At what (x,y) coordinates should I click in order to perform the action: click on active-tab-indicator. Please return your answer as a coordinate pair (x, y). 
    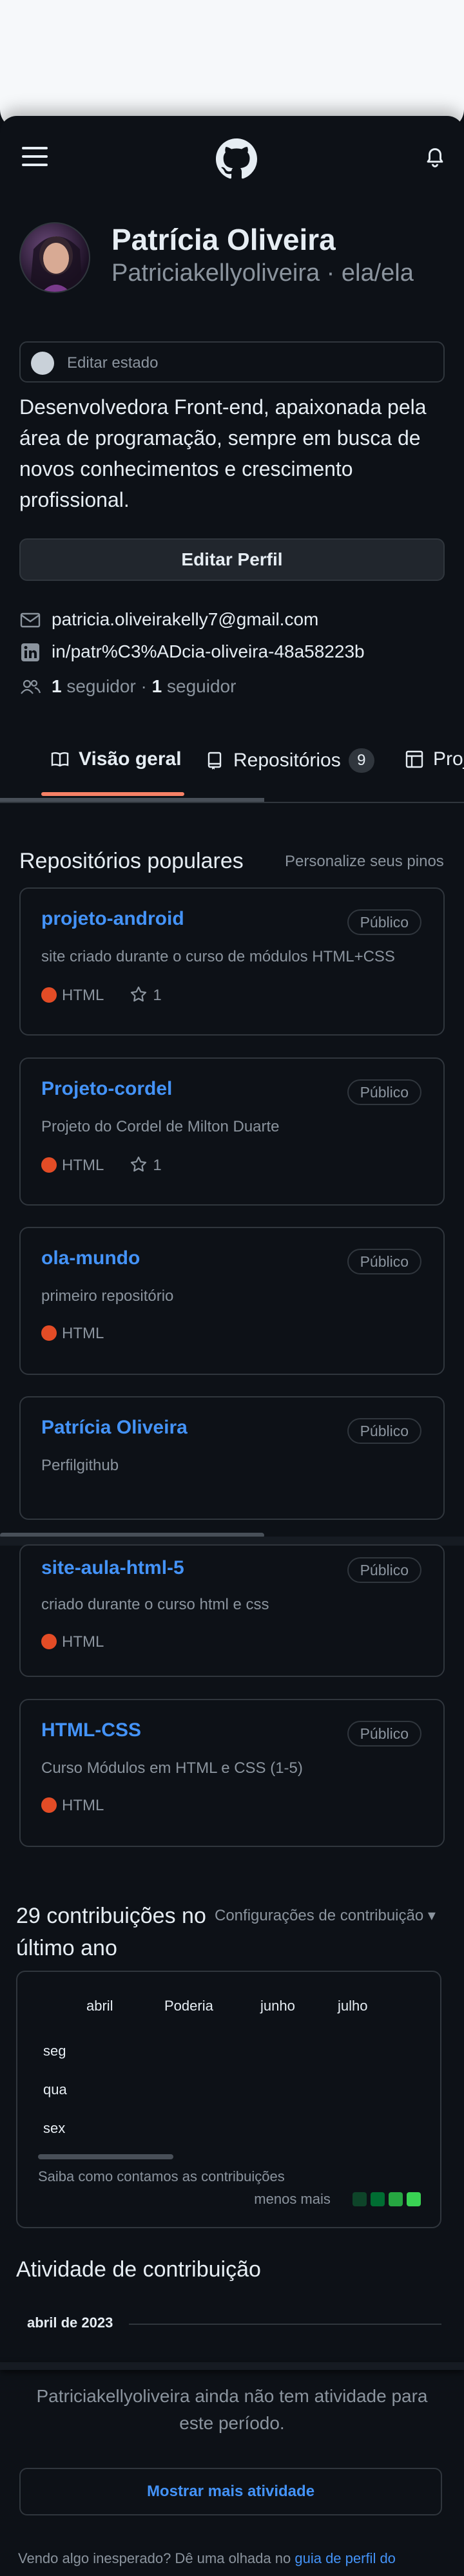
    Looking at the image, I should click on (112, 794).